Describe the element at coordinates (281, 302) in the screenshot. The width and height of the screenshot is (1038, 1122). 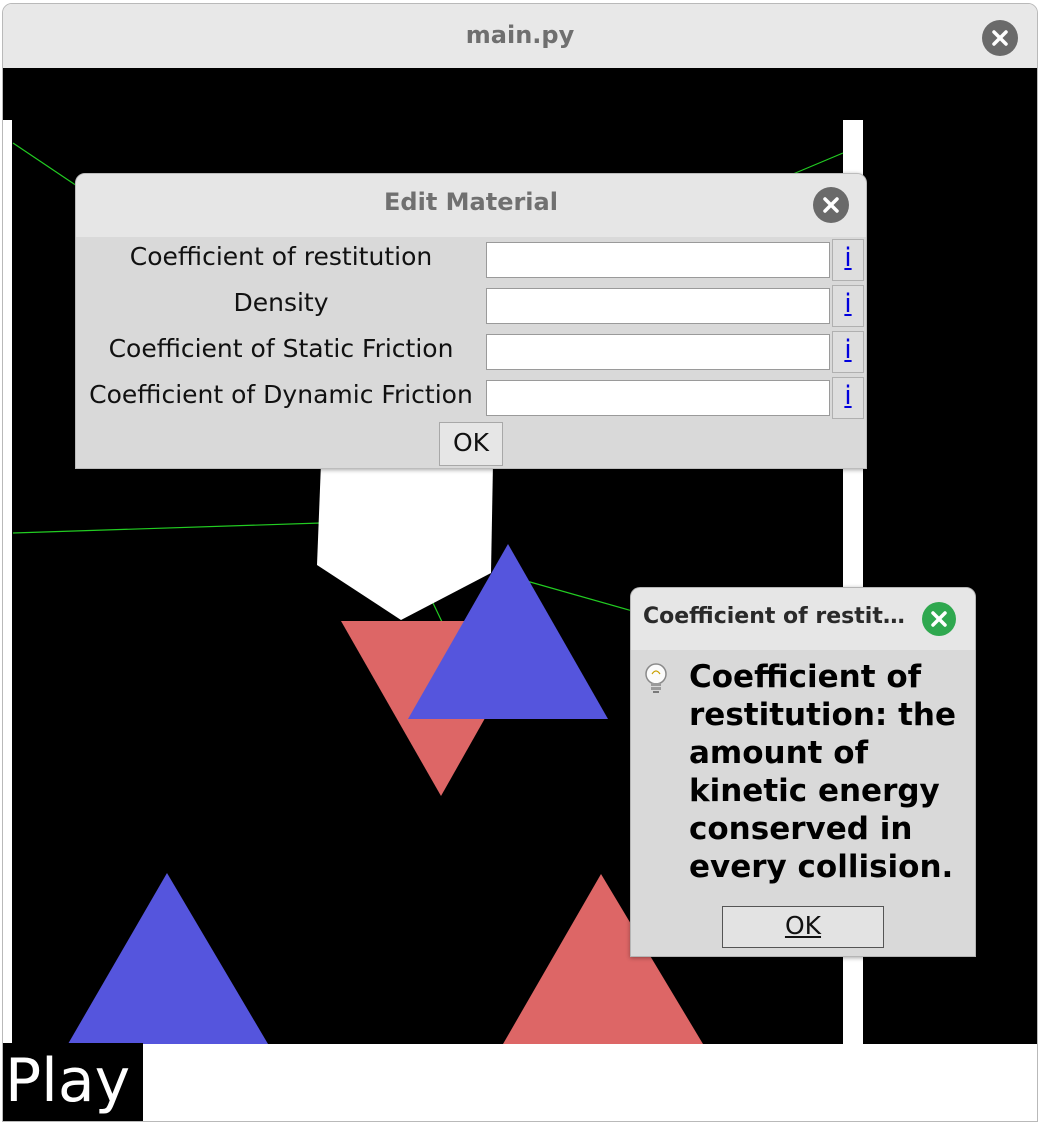
I see `density-label: Density` at that location.